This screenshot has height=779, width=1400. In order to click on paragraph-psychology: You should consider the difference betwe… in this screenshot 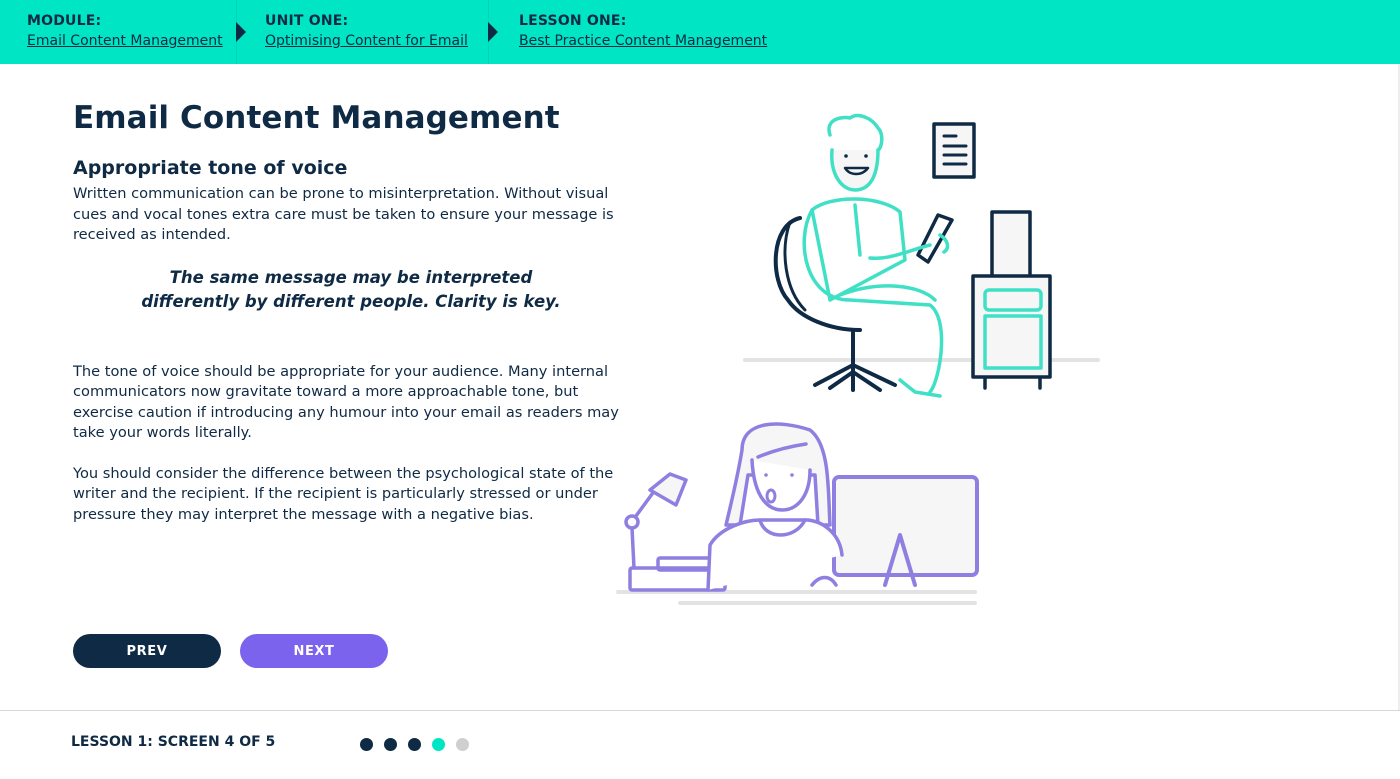, I will do `click(343, 493)`.